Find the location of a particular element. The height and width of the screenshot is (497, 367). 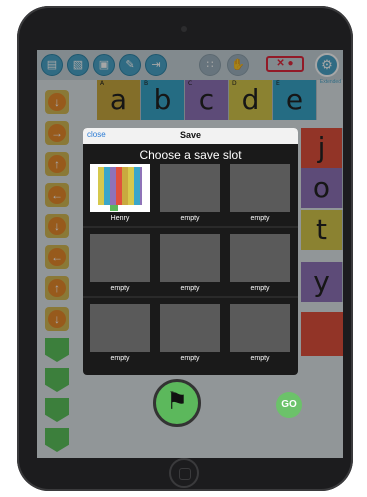

slot-label: Henry is located at coordinates (120, 218).